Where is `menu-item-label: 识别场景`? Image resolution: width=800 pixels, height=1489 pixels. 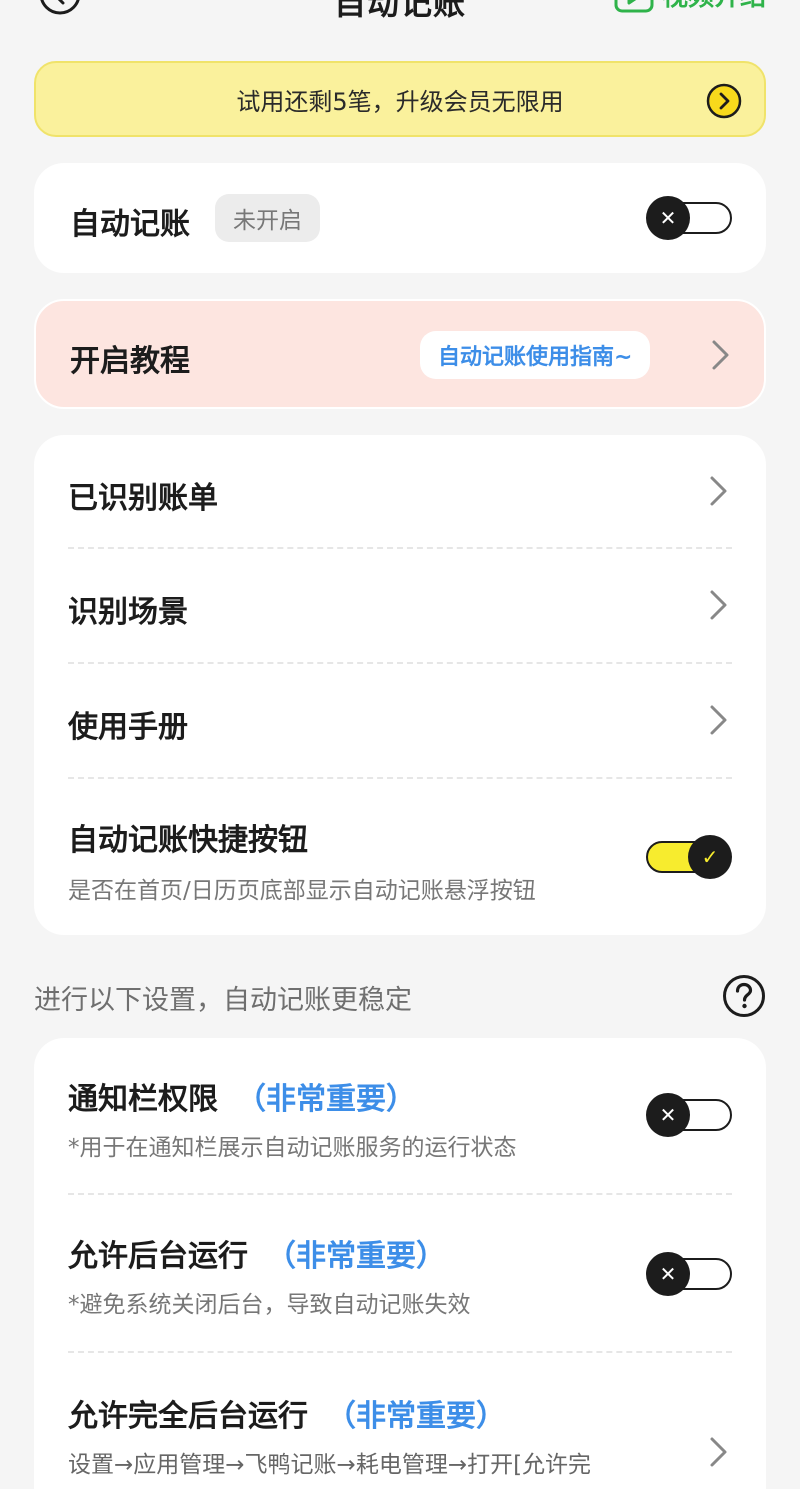 menu-item-label: 识别场景 is located at coordinates (128, 612).